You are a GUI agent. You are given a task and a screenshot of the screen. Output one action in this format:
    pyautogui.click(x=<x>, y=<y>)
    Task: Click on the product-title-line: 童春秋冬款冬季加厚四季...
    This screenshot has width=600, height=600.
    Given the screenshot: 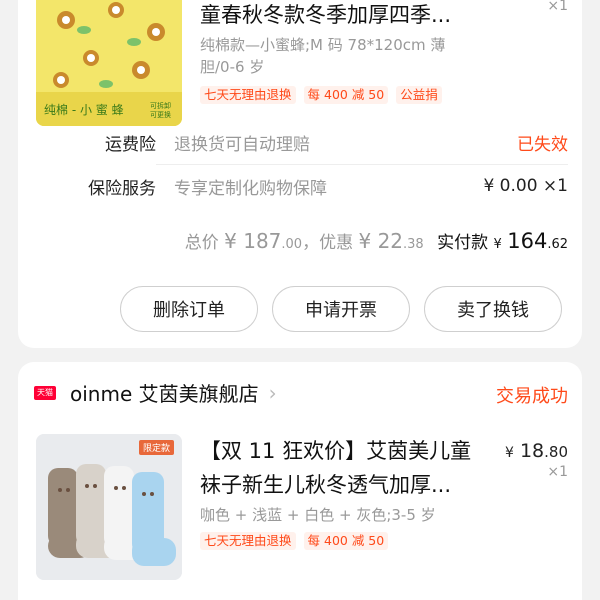 What is the action you would take?
    pyautogui.click(x=326, y=15)
    